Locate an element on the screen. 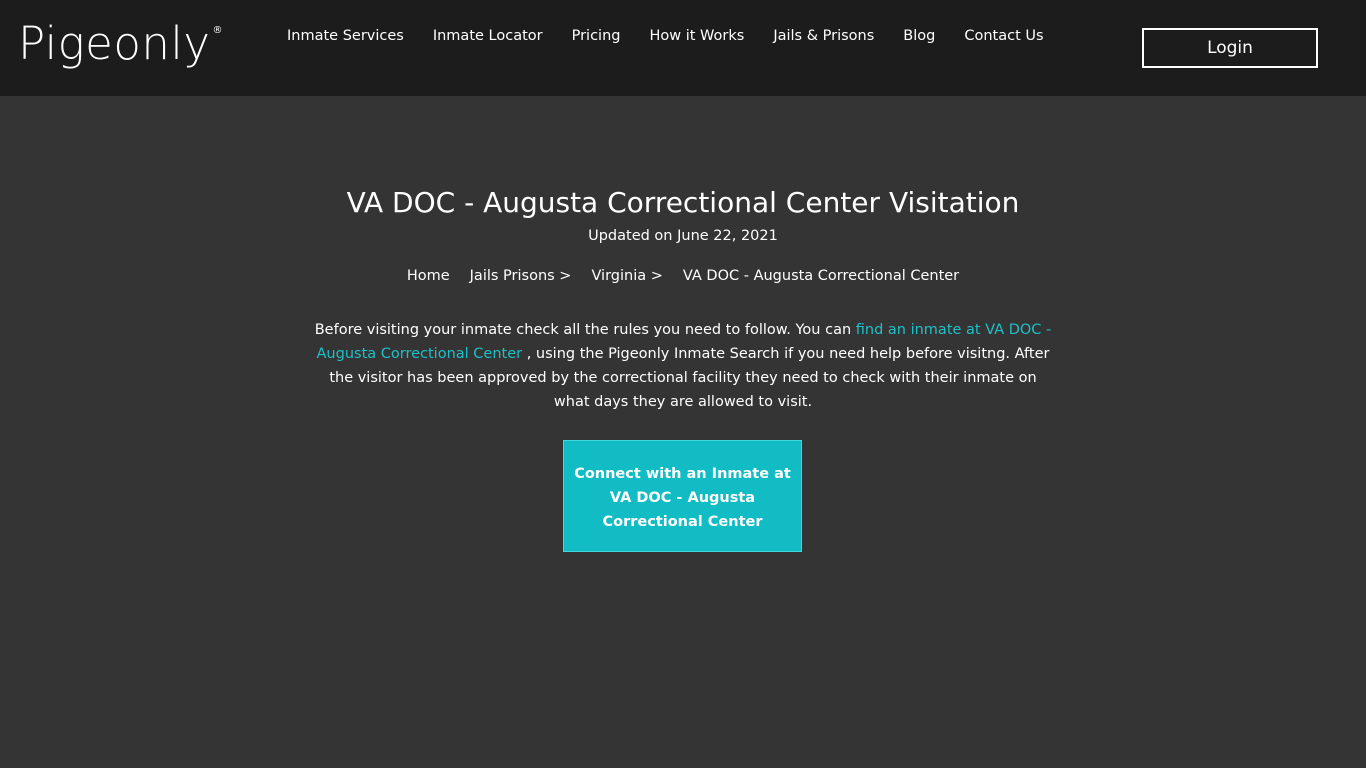  pigeonly-logo: Pigeonly ® is located at coordinates (120, 44).